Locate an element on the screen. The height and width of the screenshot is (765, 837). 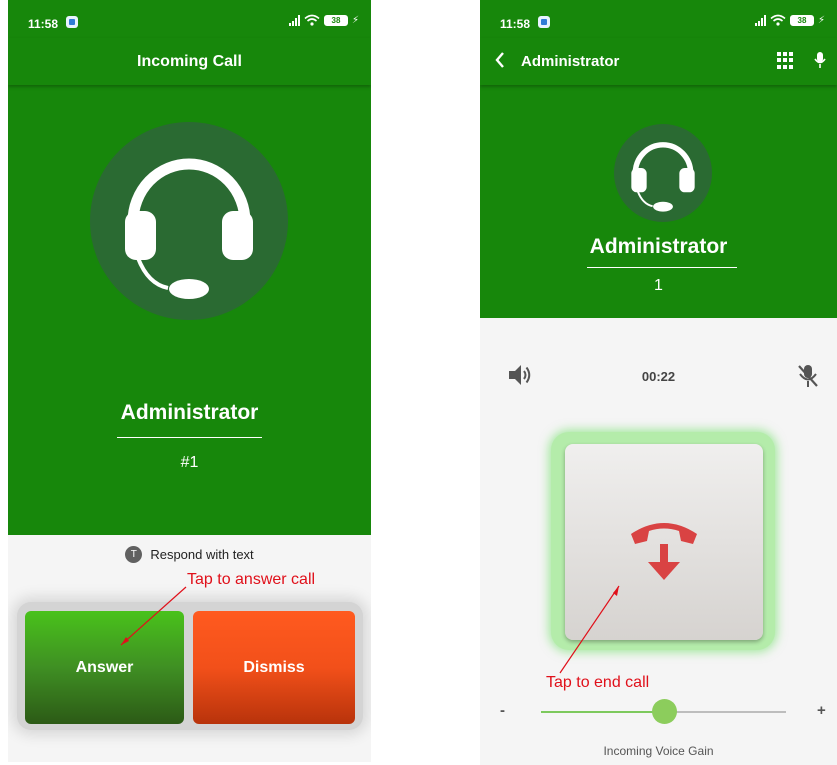
end-call-frame is located at coordinates (663, 541).